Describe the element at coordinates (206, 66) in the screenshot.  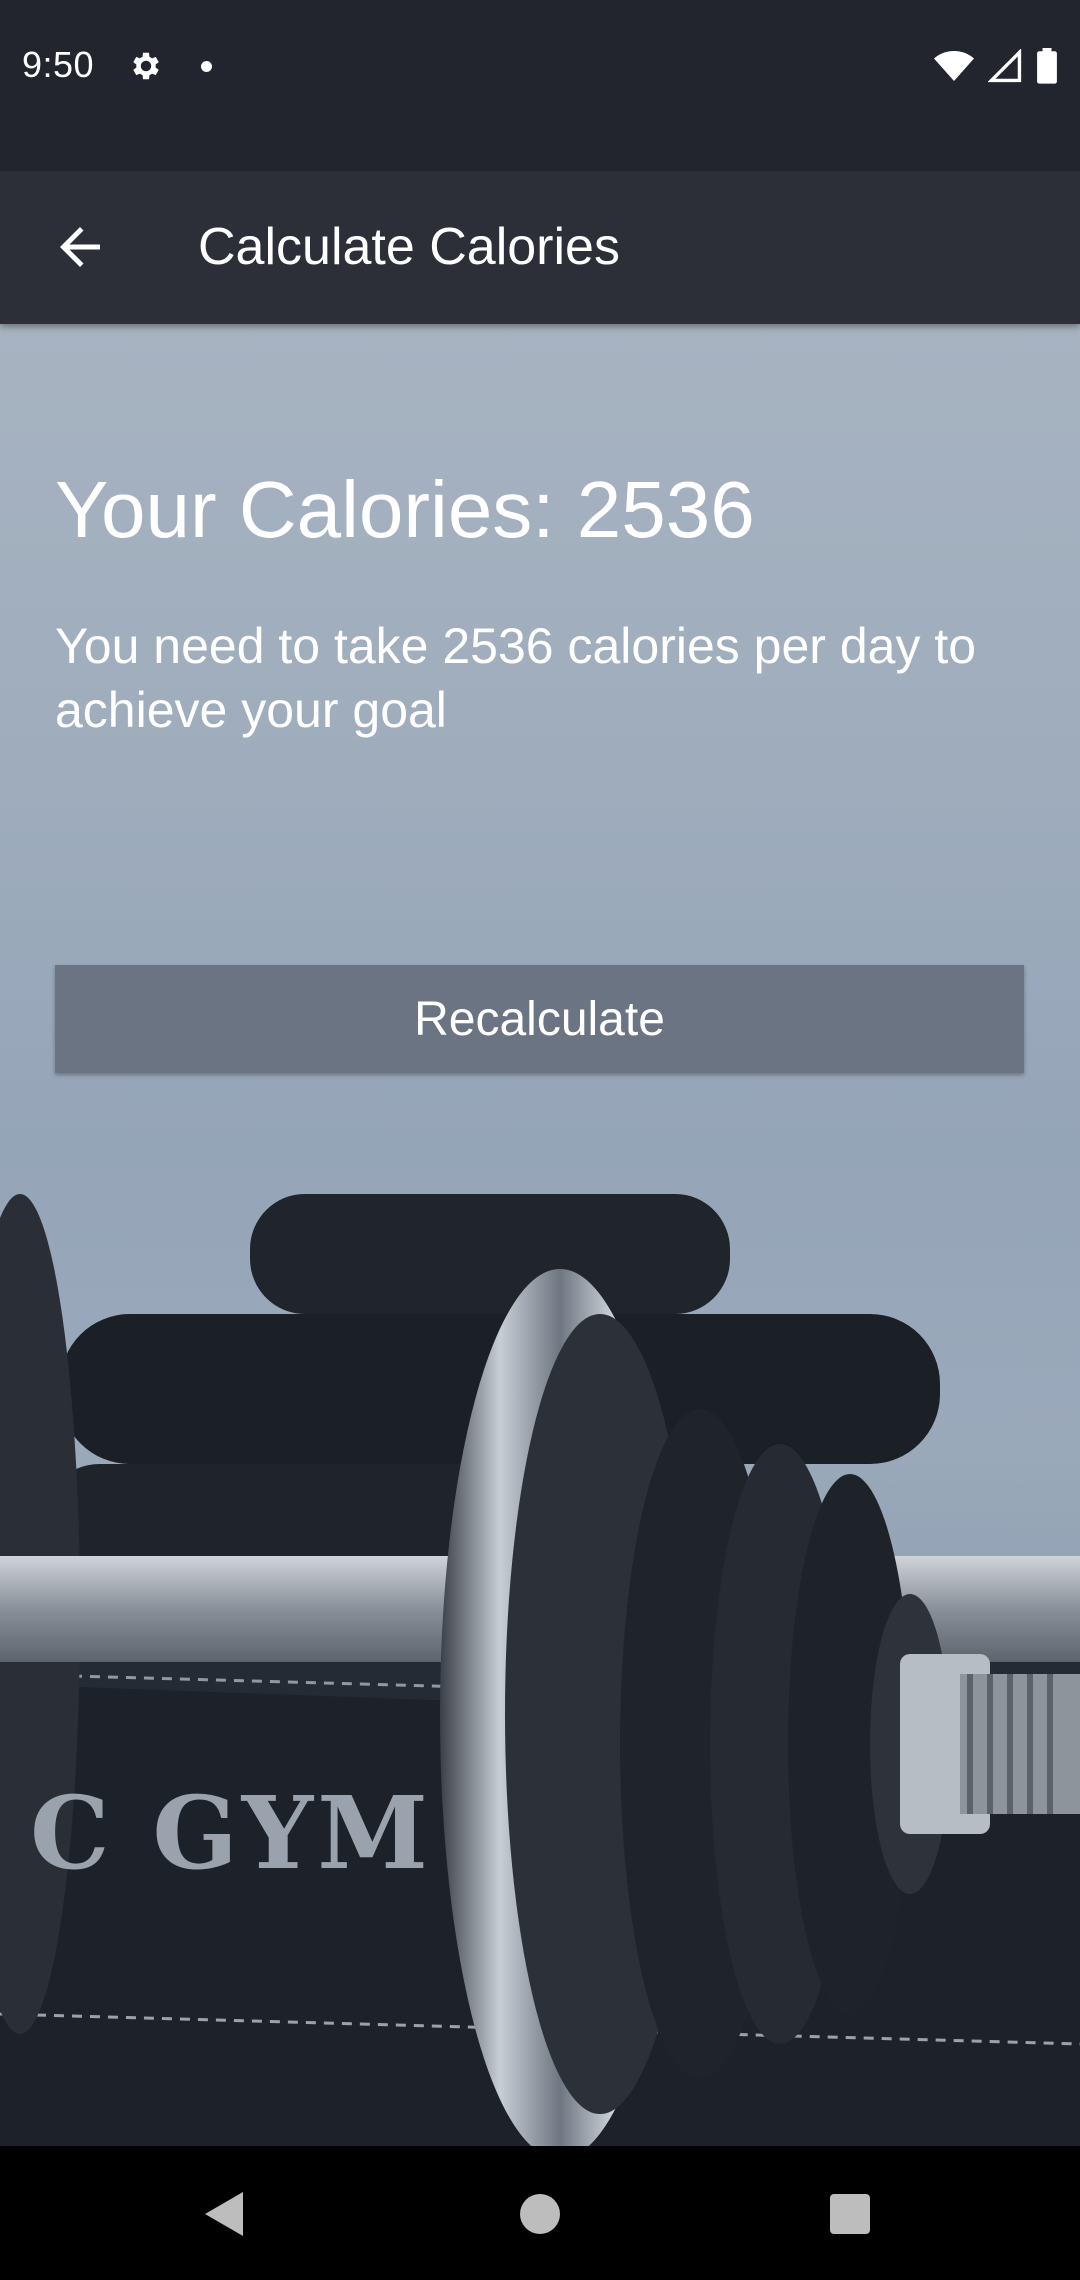
I see `notification-dot-icon` at that location.